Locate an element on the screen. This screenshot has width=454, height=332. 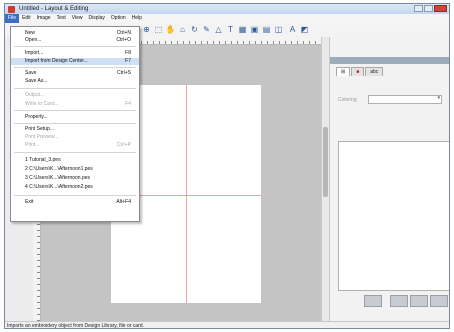
vertical-center-guide is located at coordinates (186, 194).